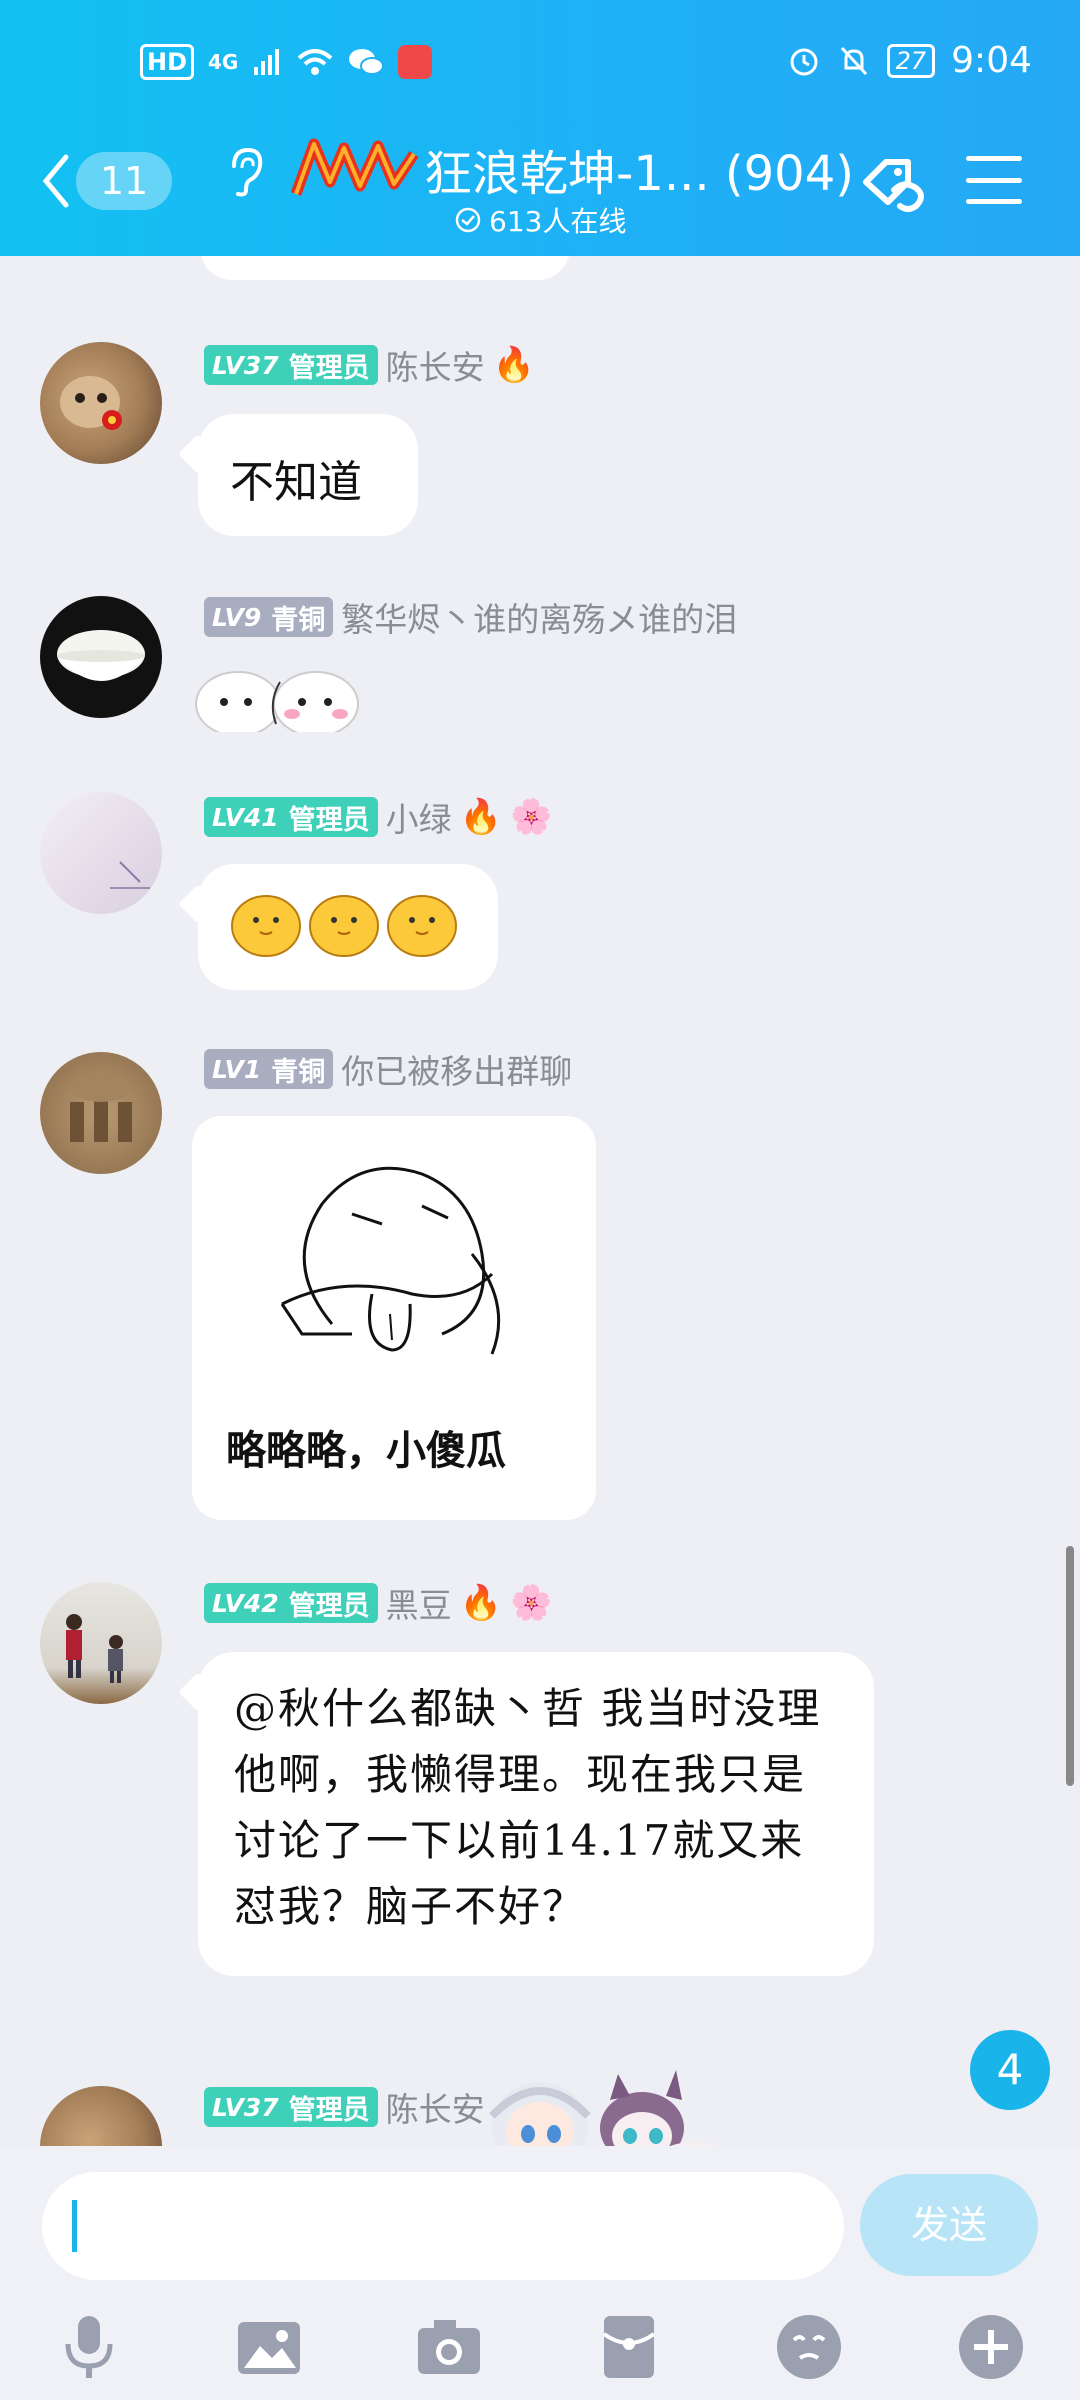 The width and height of the screenshot is (1080, 2400). Describe the element at coordinates (296, 482) in the screenshot. I see `message-text: 不知道` at that location.